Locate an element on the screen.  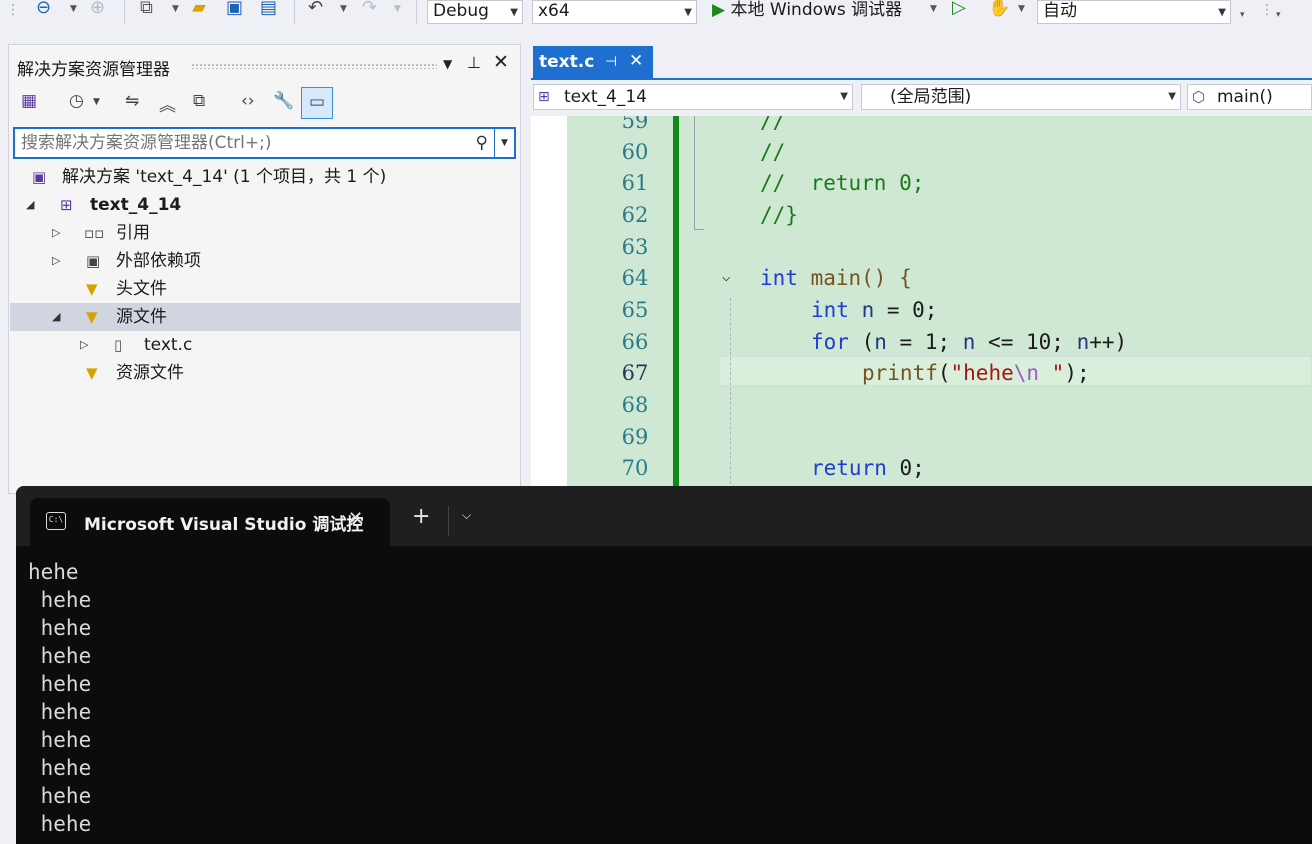
pending-changes-icon: ◷ is located at coordinates (76, 101).